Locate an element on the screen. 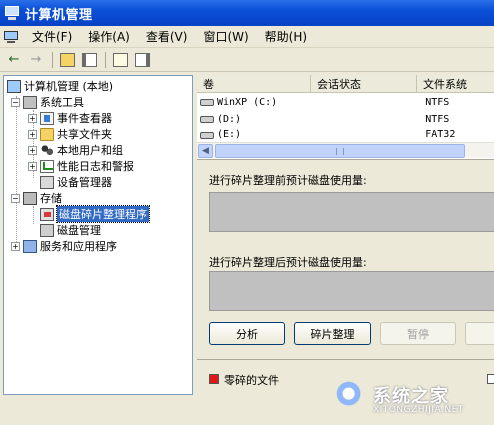 This screenshot has height=425, width=494. tree-item-disk-defrag: 磁盘碎片整理程序 is located at coordinates (95, 214).